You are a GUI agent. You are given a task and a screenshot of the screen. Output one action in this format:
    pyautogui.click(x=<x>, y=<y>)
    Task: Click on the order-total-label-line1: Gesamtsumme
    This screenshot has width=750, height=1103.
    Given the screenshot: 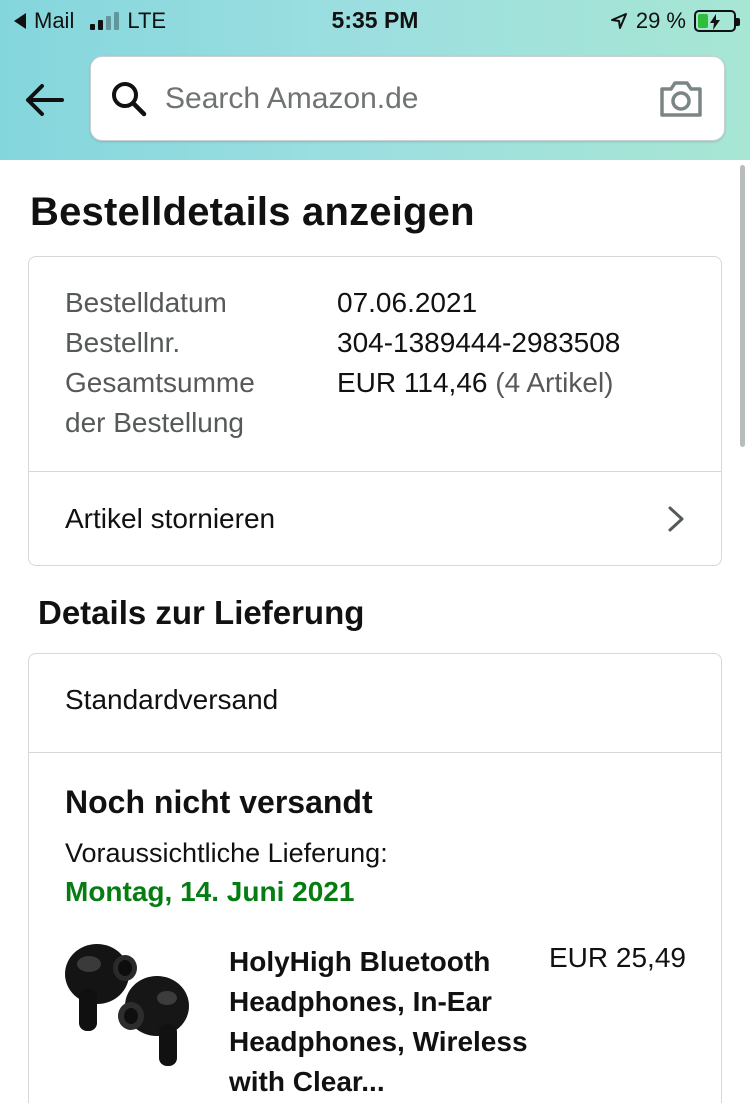 What is the action you would take?
    pyautogui.click(x=160, y=382)
    